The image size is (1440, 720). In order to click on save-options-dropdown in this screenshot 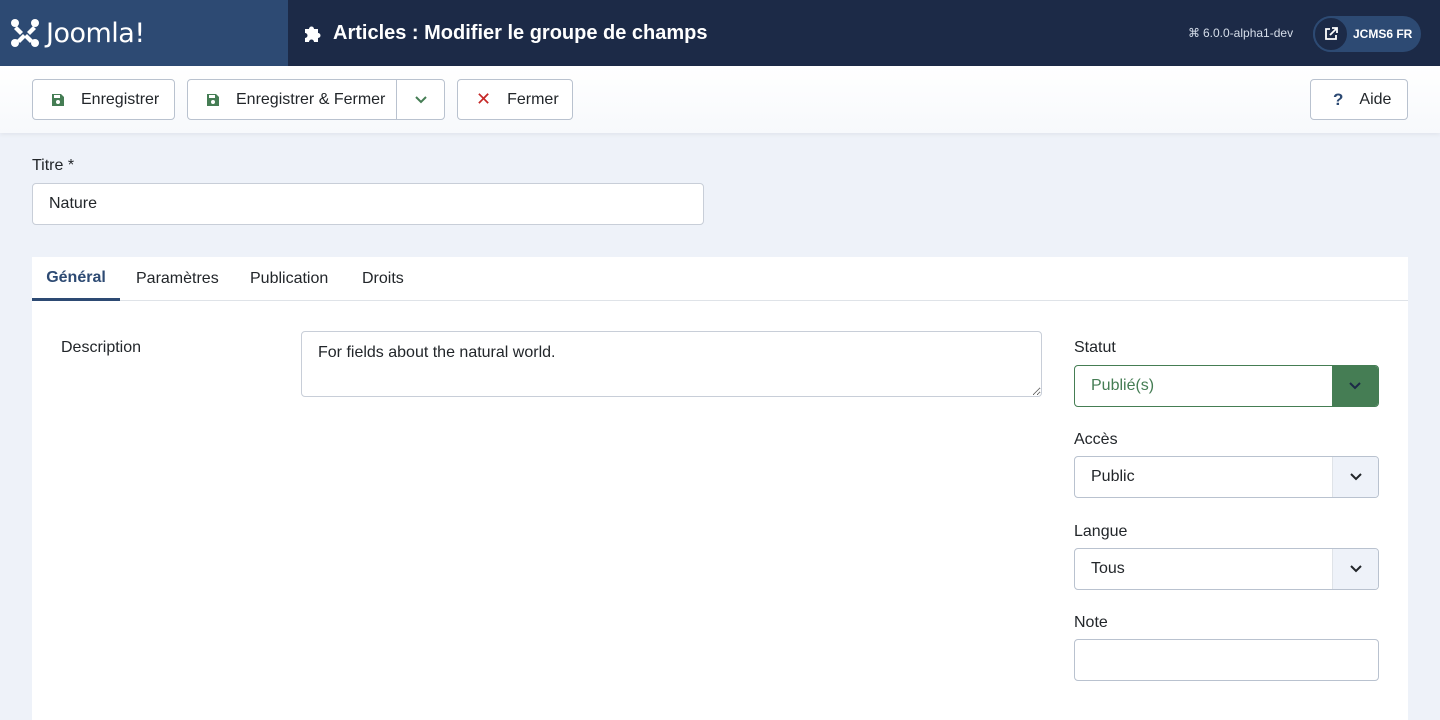, I will do `click(420, 99)`.